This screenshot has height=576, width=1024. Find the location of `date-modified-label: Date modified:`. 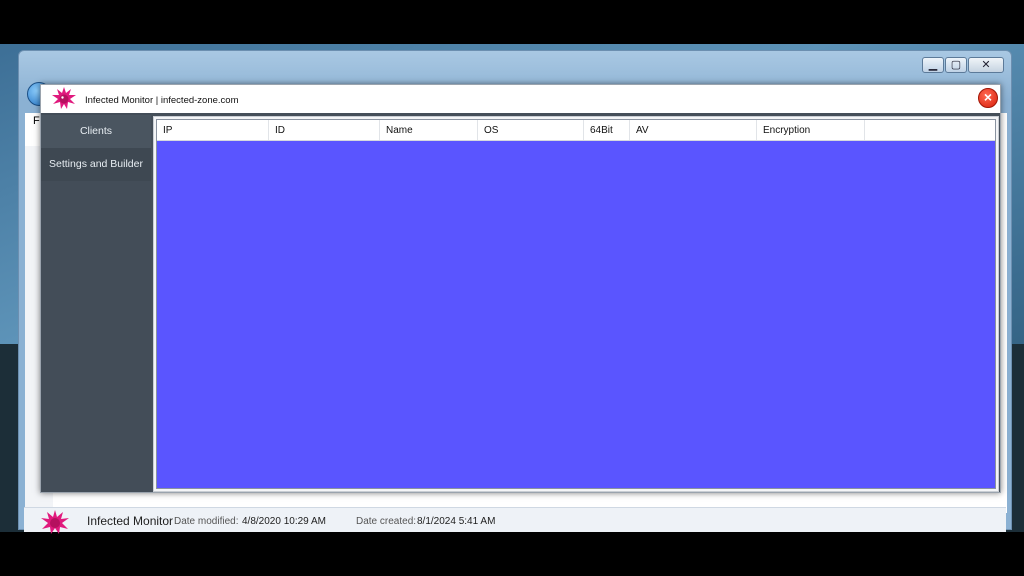

date-modified-label: Date modified: is located at coordinates (206, 521).